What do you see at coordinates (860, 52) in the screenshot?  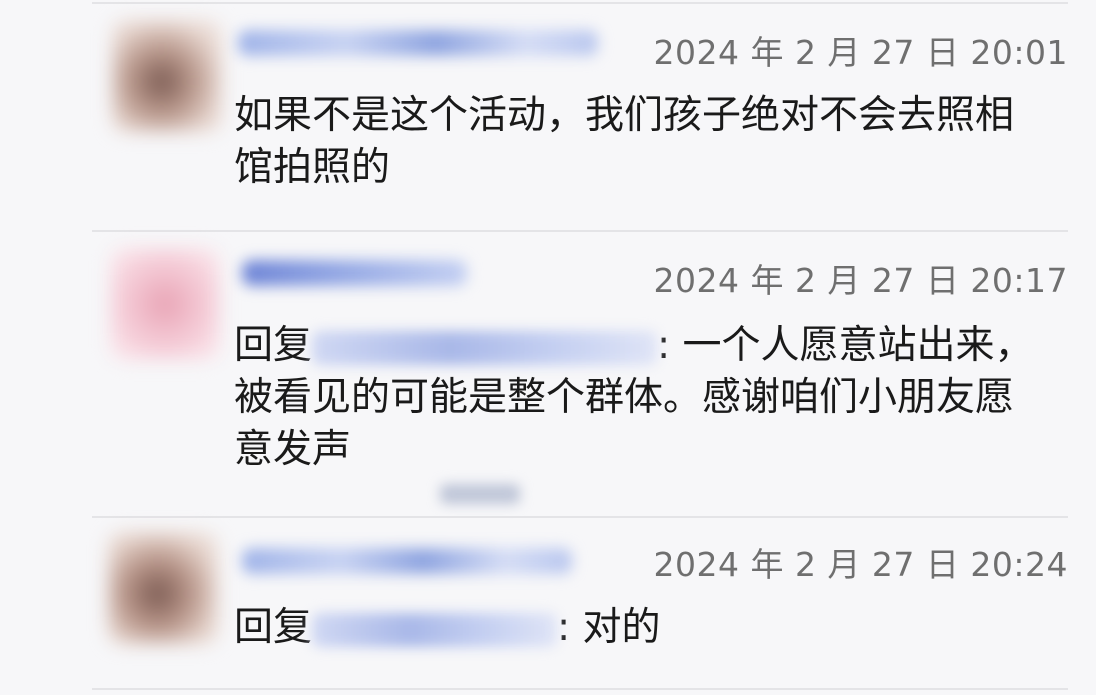 I see `comment-timestamp: 2024 年 2 月 27 日 20:01` at bounding box center [860, 52].